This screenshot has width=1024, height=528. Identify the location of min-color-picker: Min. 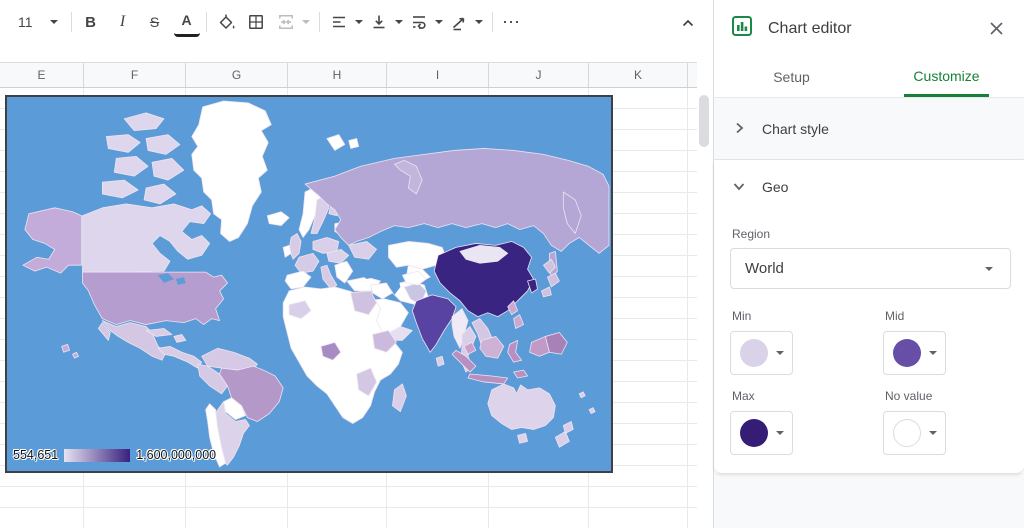
(806, 342).